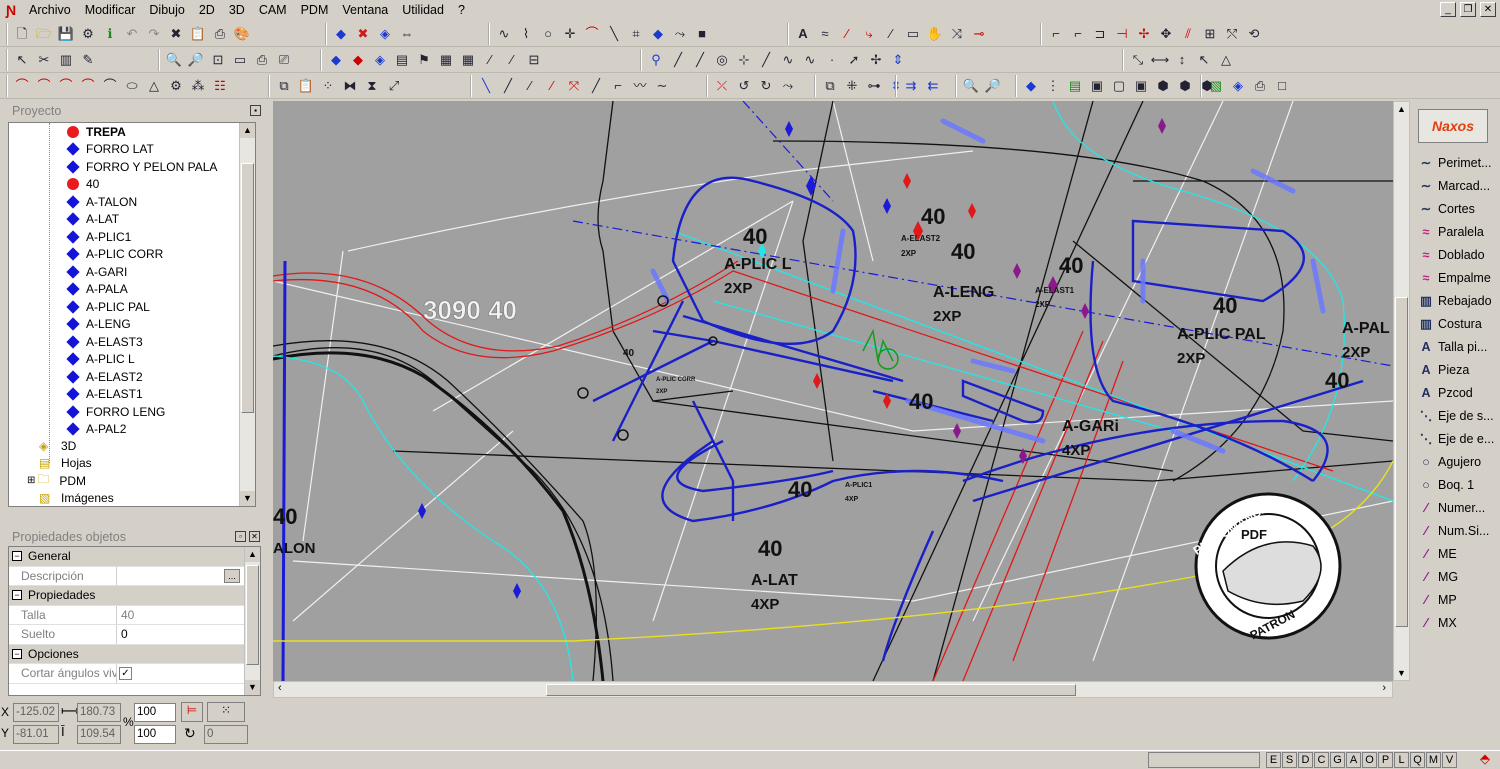  Describe the element at coordinates (702, 34) in the screenshot. I see `block-icon: ■` at that location.